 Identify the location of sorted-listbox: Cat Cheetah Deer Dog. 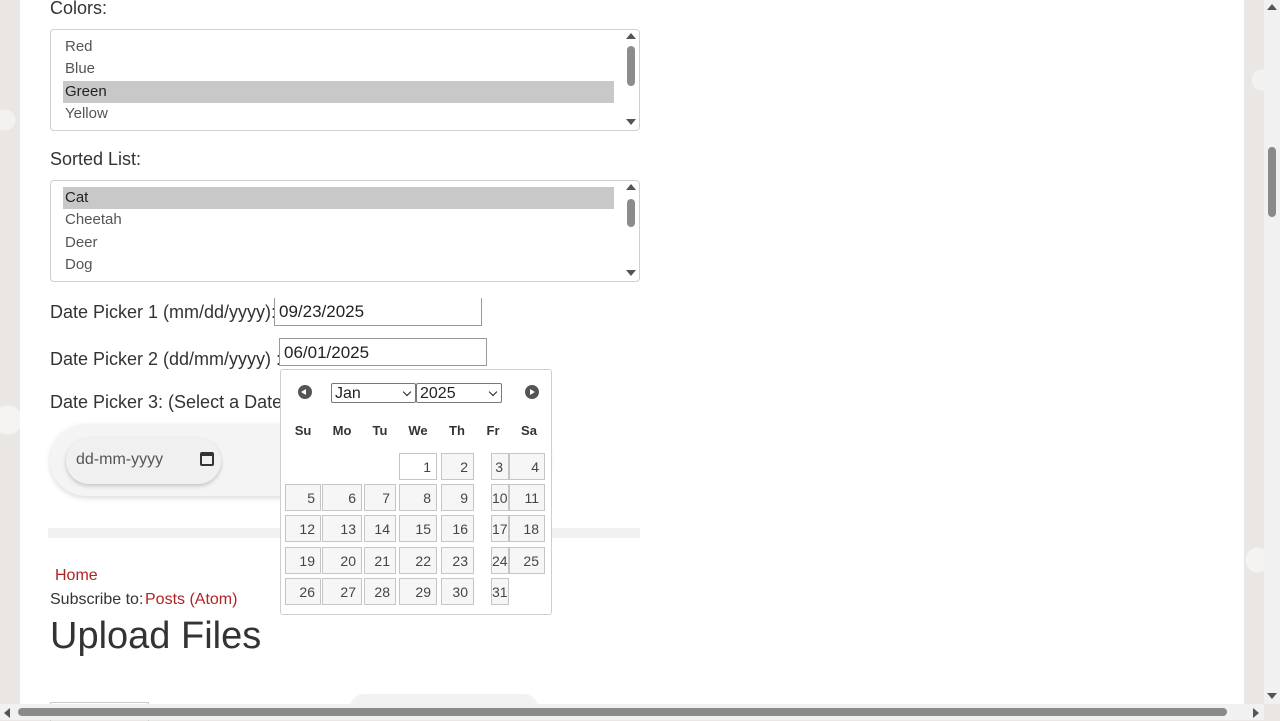
(345, 231).